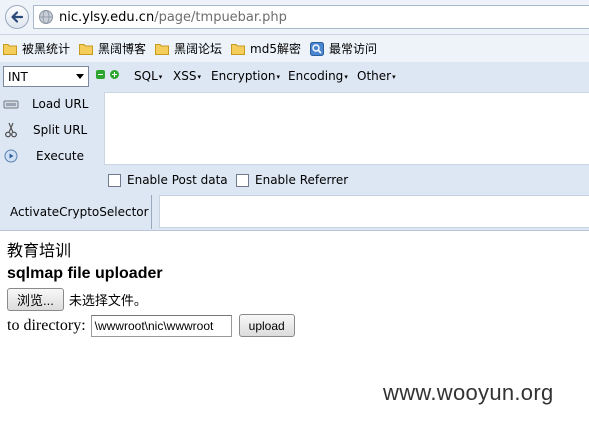 This screenshot has height=423, width=589. What do you see at coordinates (60, 130) in the screenshot?
I see `split-url-label: Split URL` at bounding box center [60, 130].